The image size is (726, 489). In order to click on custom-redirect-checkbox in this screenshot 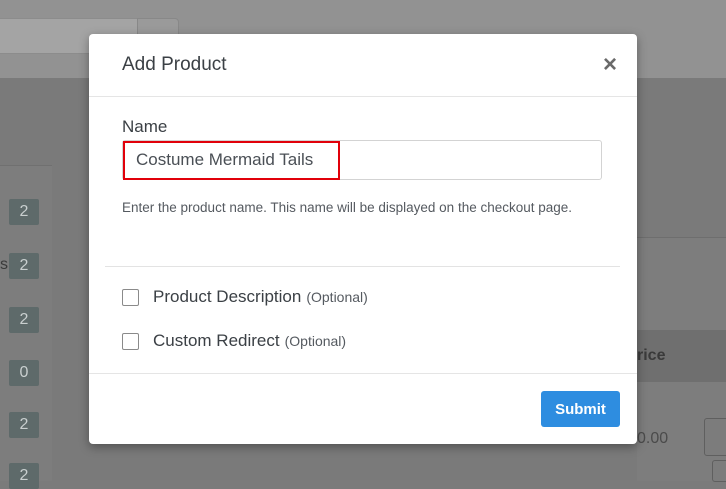, I will do `click(130, 341)`.